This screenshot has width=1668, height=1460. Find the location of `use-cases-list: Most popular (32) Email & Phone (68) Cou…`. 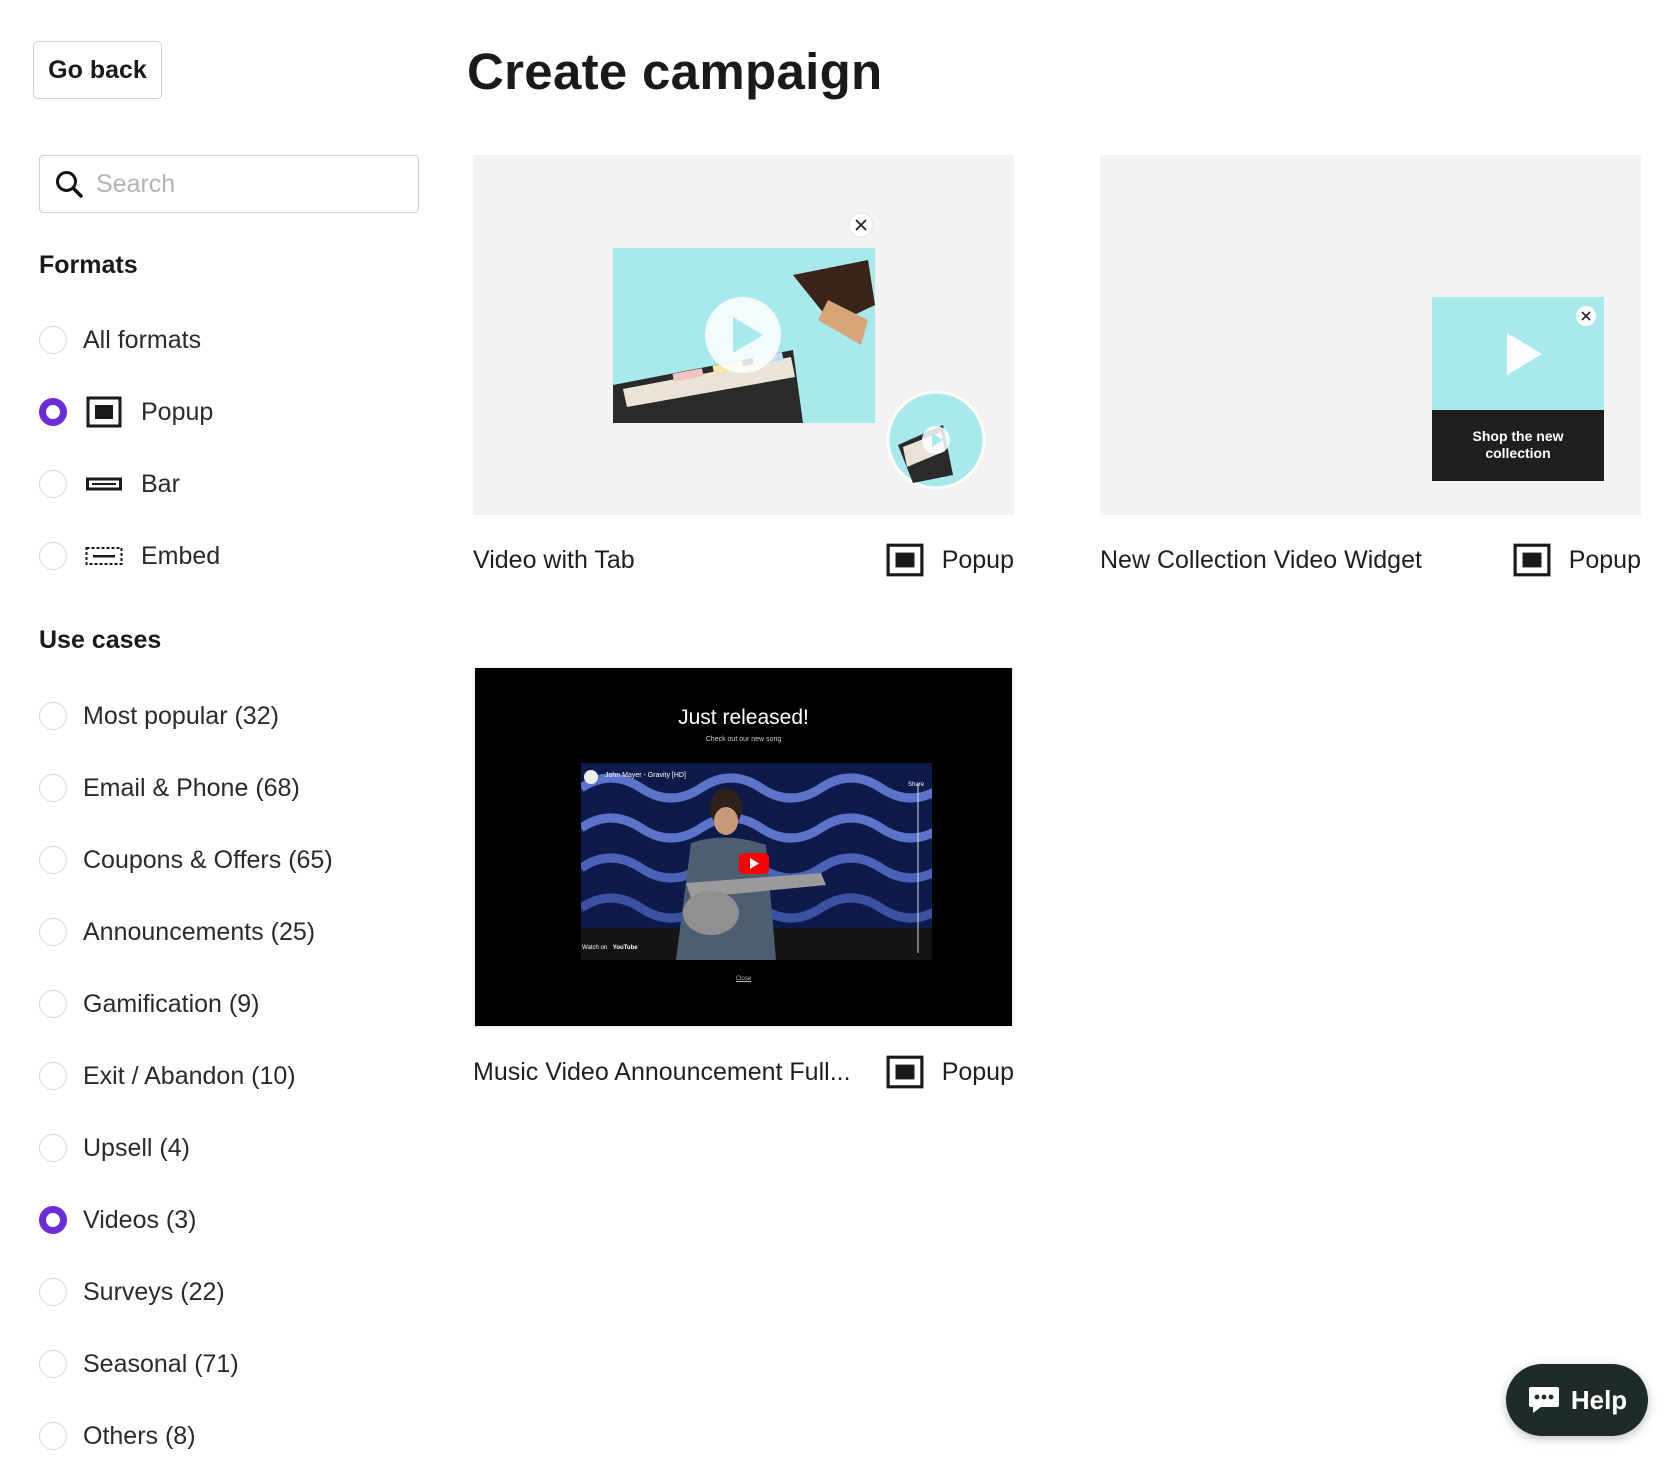

use-cases-list: Most popular (32) Email & Phone (68) Cou… is located at coordinates (186, 1070).